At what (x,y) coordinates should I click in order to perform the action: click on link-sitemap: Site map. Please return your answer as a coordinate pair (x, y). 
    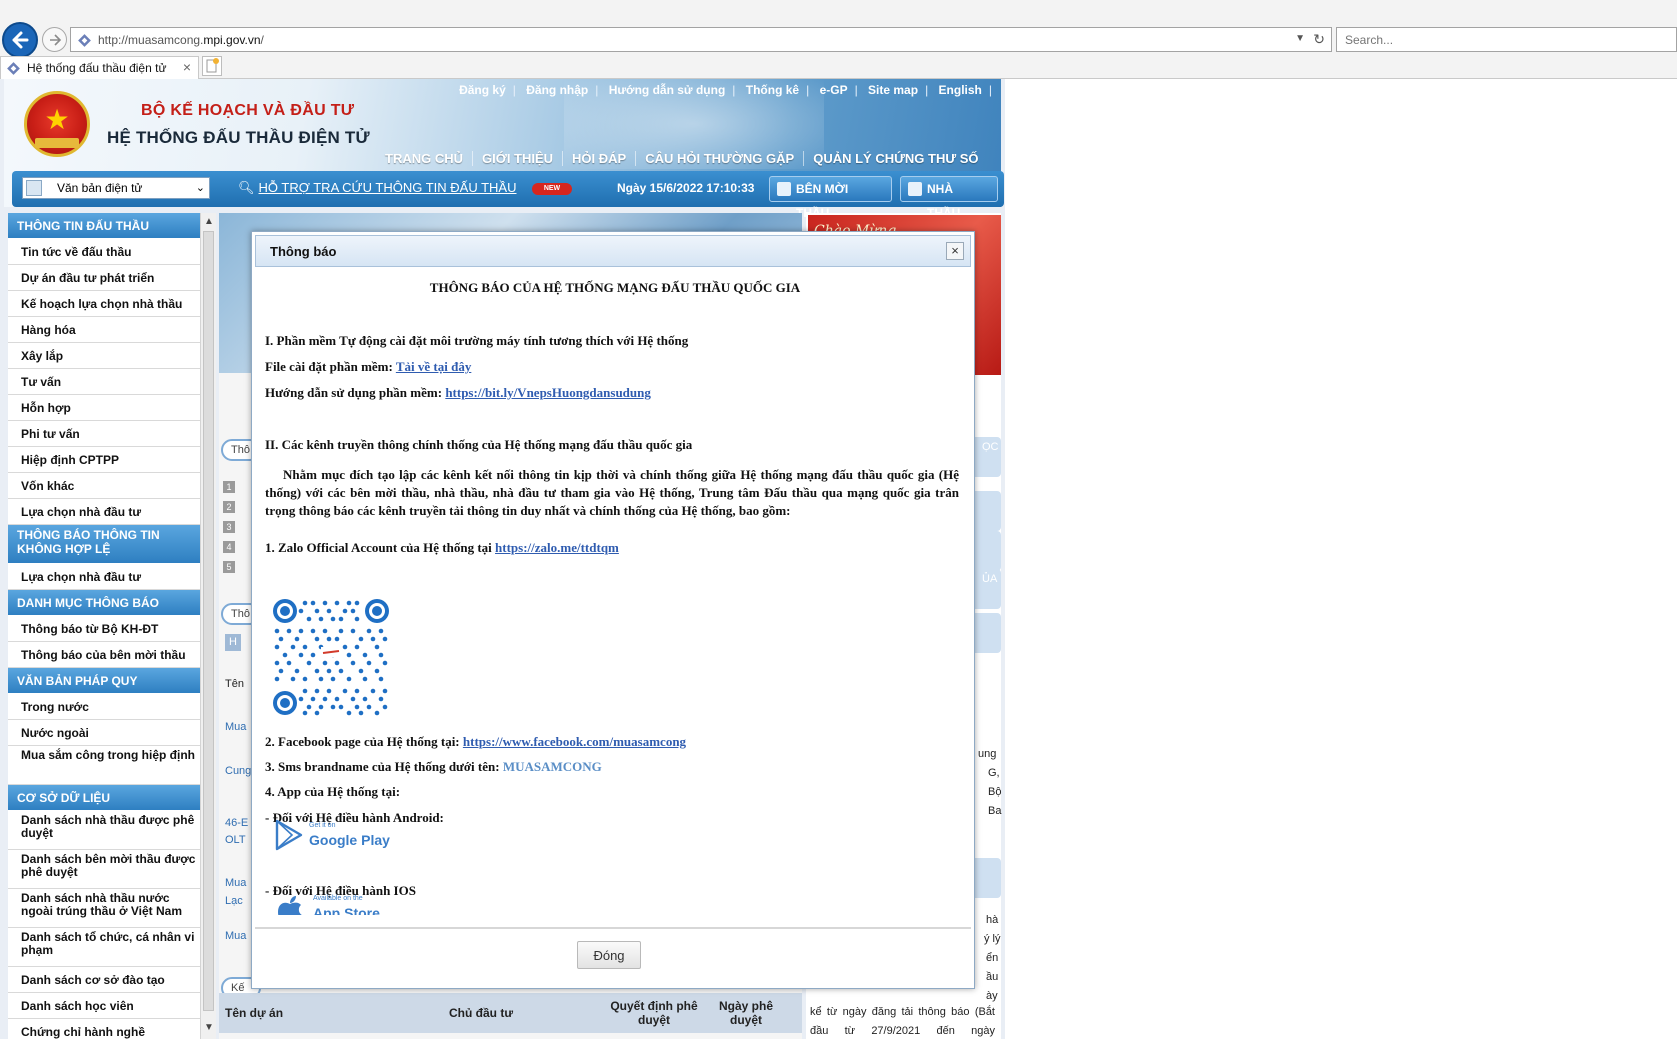
    Looking at the image, I should click on (893, 90).